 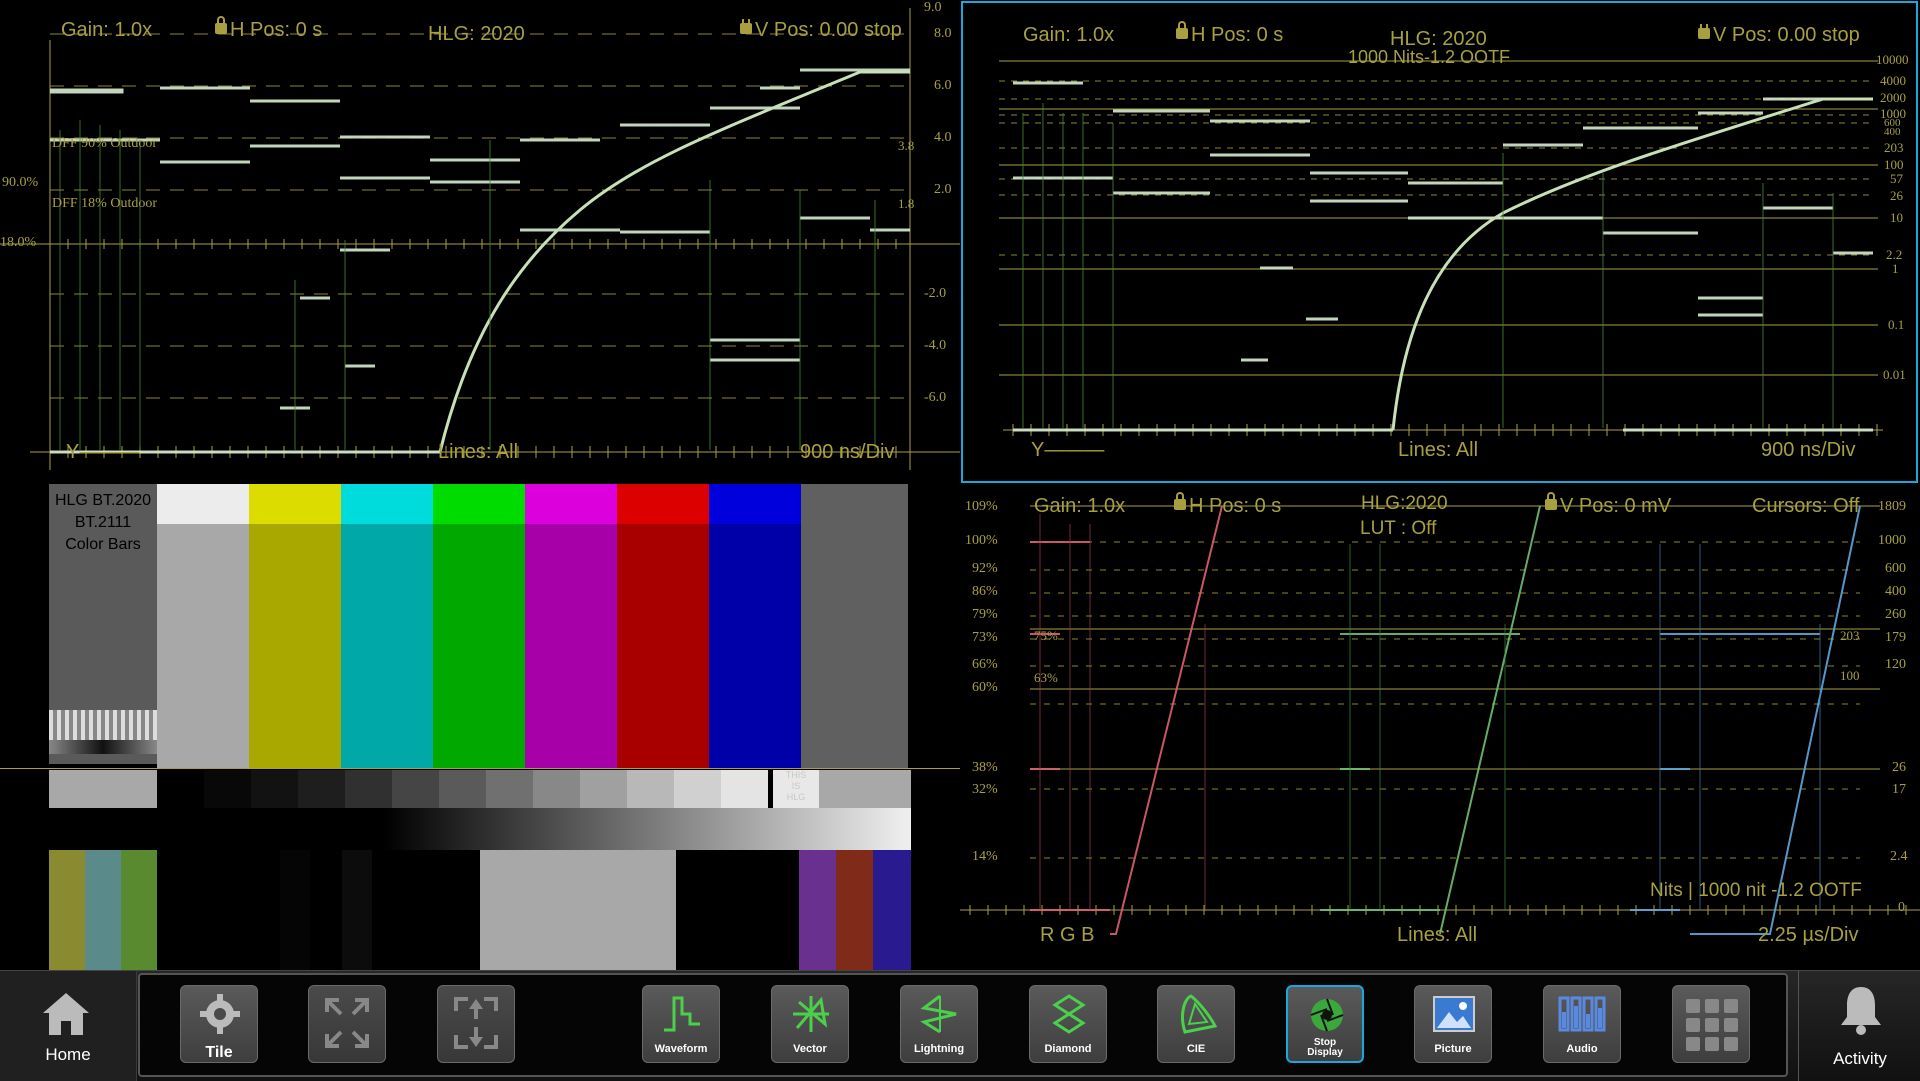 I want to click on cie-label: CIE, so click(x=1196, y=1049).